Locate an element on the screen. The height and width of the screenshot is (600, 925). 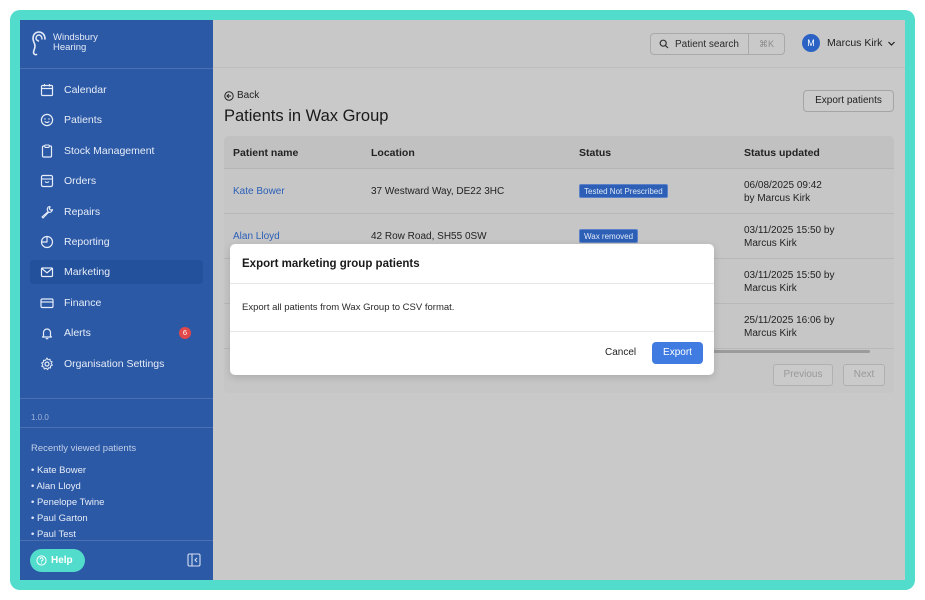
patient-search-label: Patient search is located at coordinates (707, 44).